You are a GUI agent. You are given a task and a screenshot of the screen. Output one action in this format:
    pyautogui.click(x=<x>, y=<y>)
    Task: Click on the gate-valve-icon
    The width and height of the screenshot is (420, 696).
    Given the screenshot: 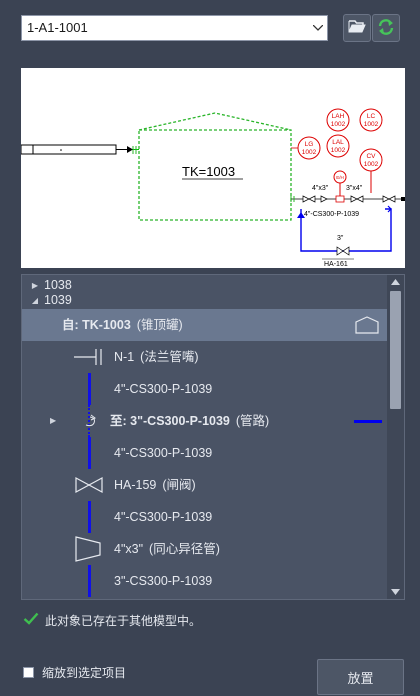 What is the action you would take?
    pyautogui.click(x=89, y=485)
    